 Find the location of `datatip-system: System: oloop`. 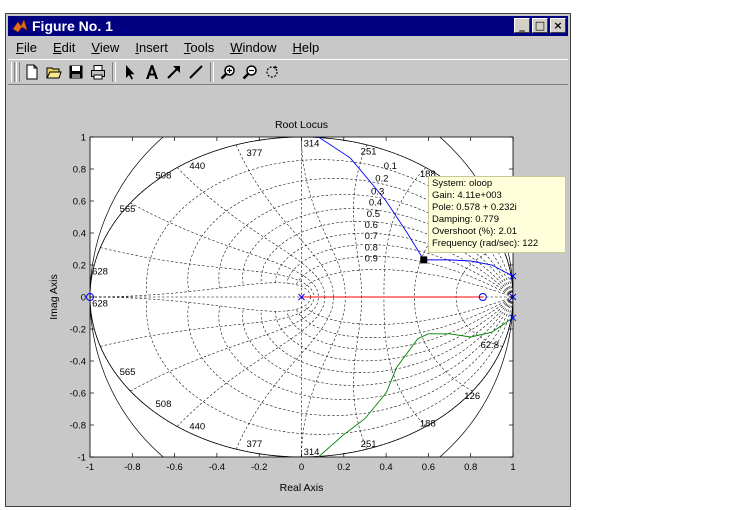

datatip-system: System: oloop is located at coordinates (462, 183).